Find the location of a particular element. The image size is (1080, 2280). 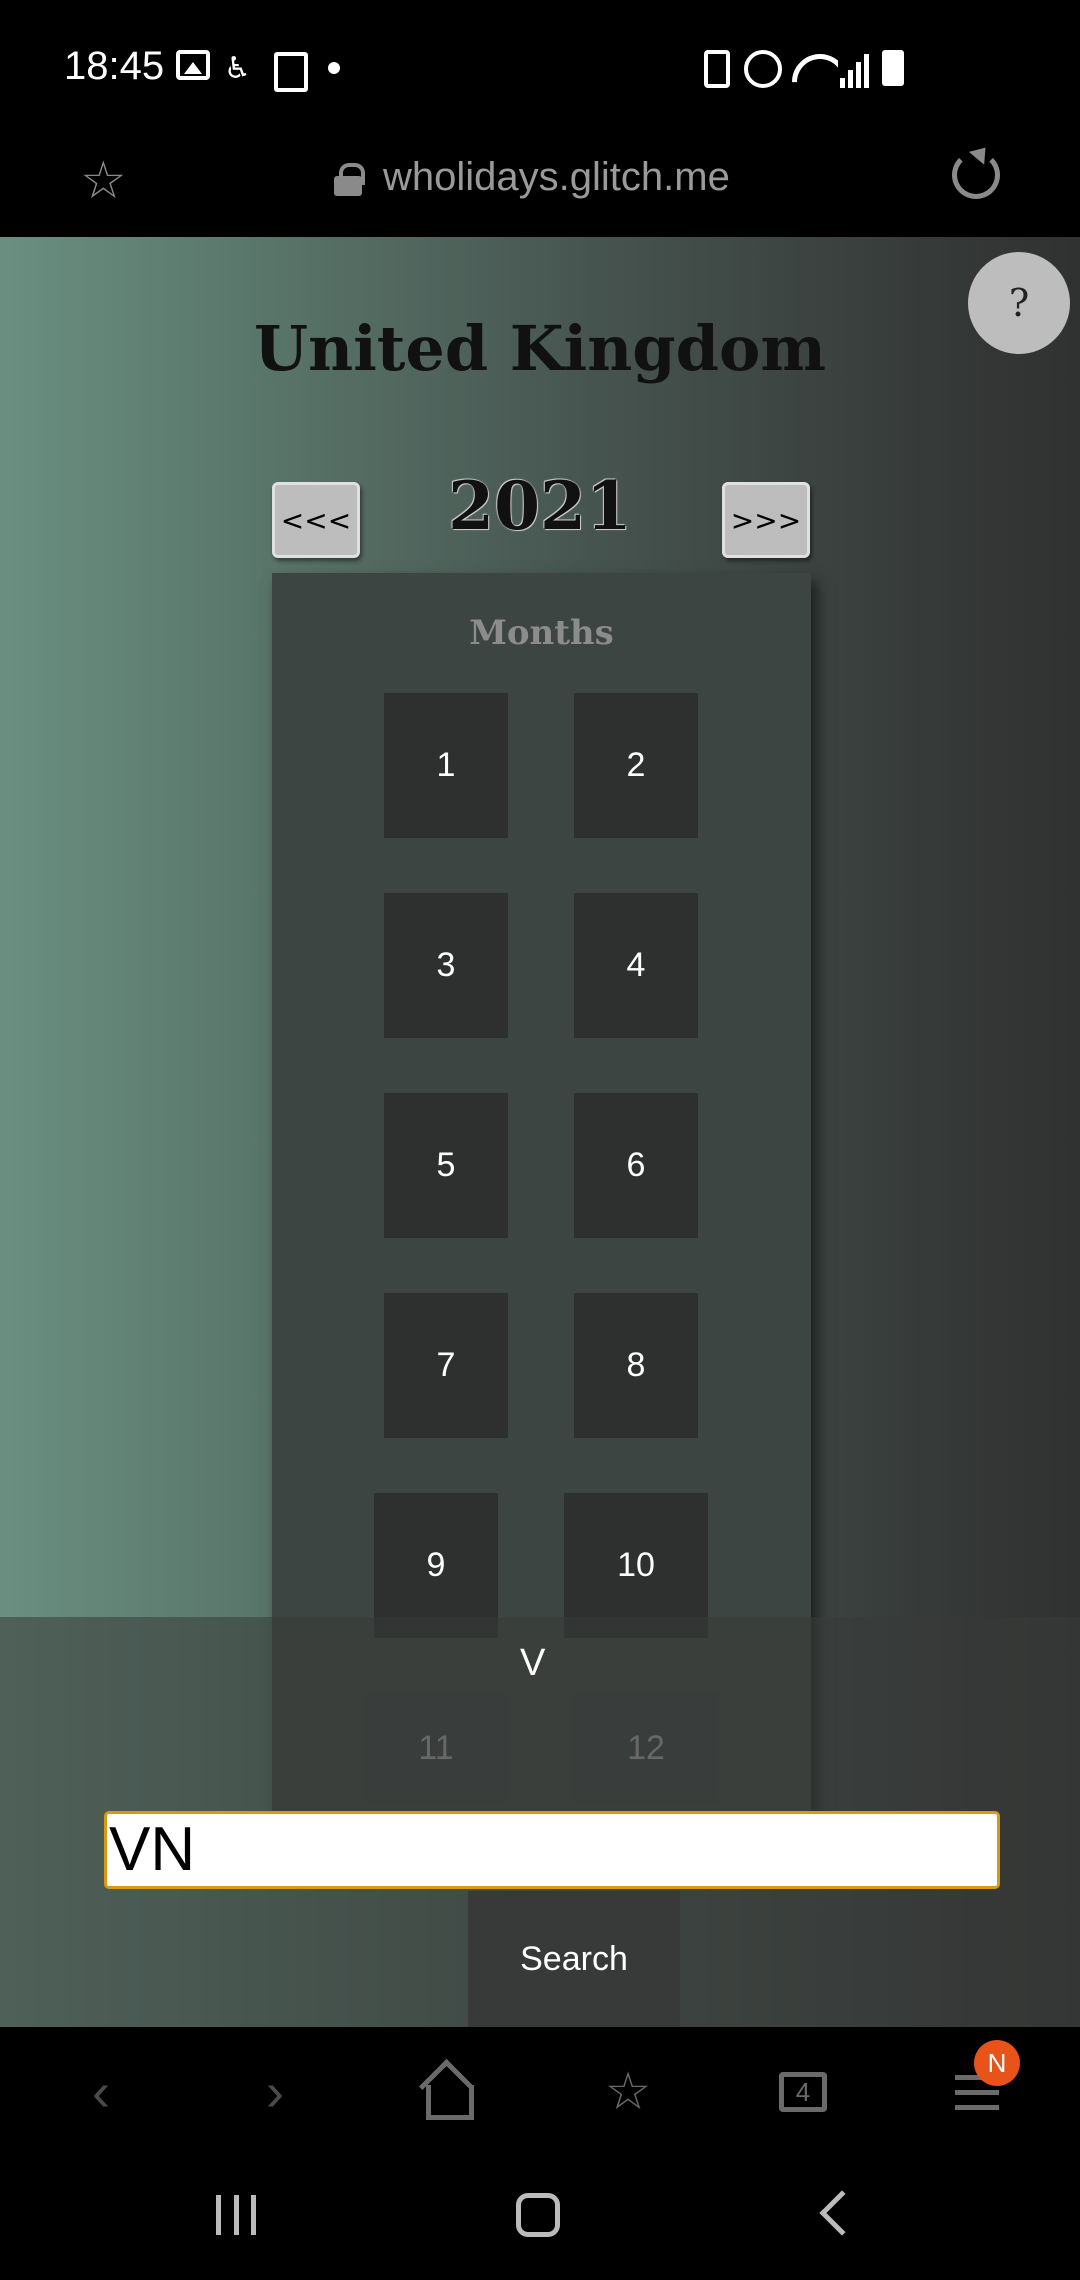

gallery-icon is located at coordinates (193, 65).